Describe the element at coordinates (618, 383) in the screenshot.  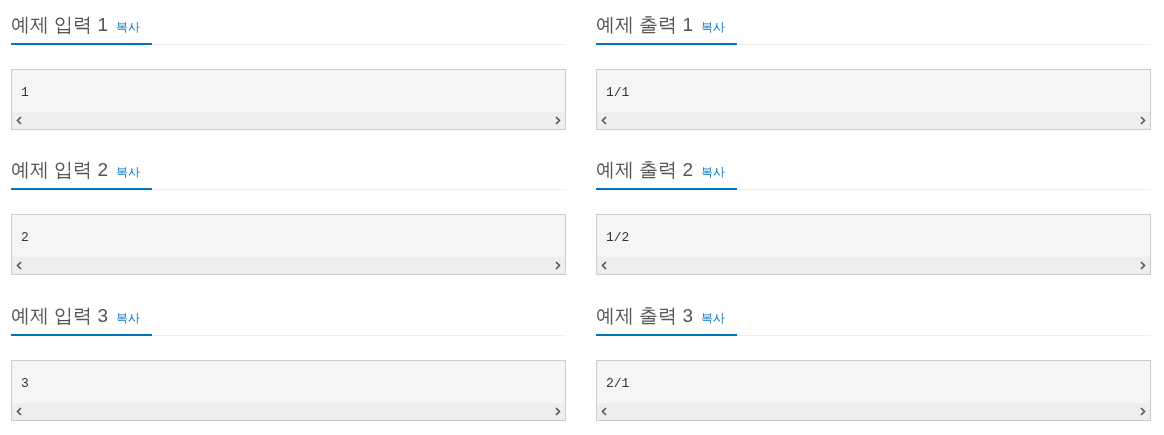
I see `sample-text: 2/1` at that location.